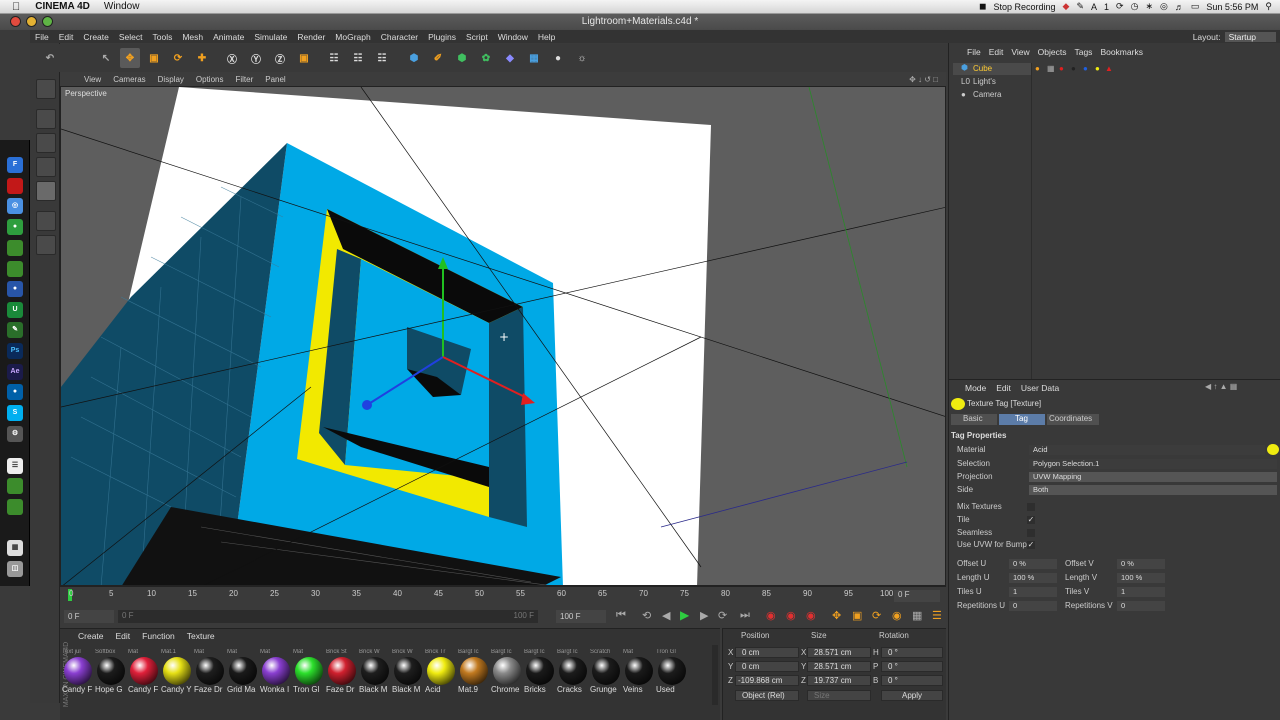  I want to click on material-swatch: Bargt Ic Mat.9, so click(473, 672).